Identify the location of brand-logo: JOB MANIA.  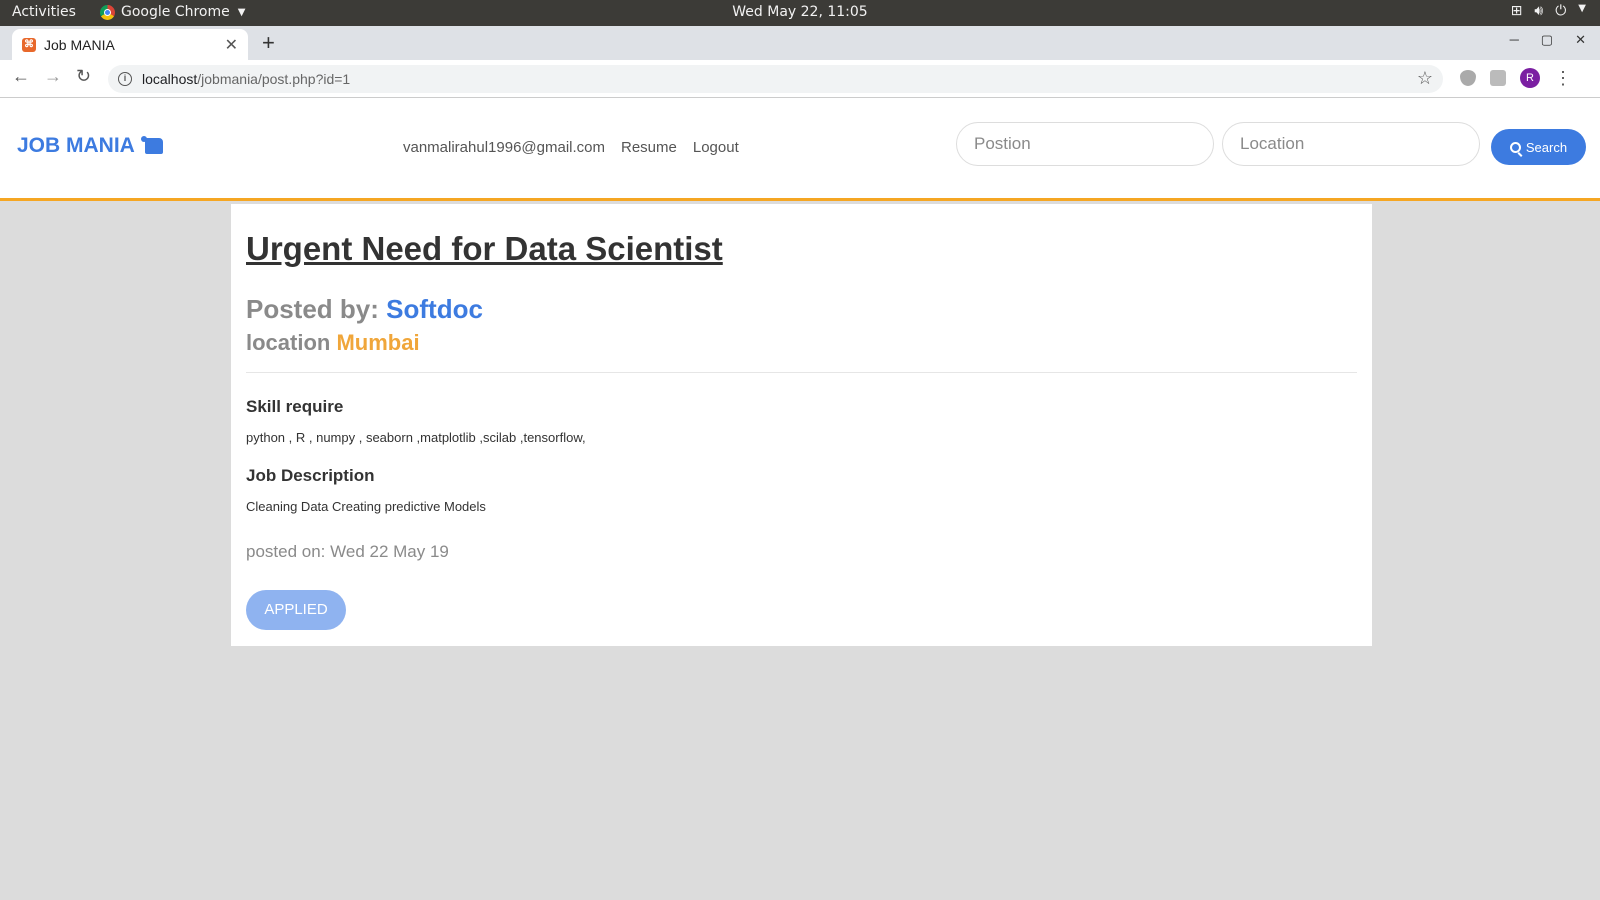
(91, 146).